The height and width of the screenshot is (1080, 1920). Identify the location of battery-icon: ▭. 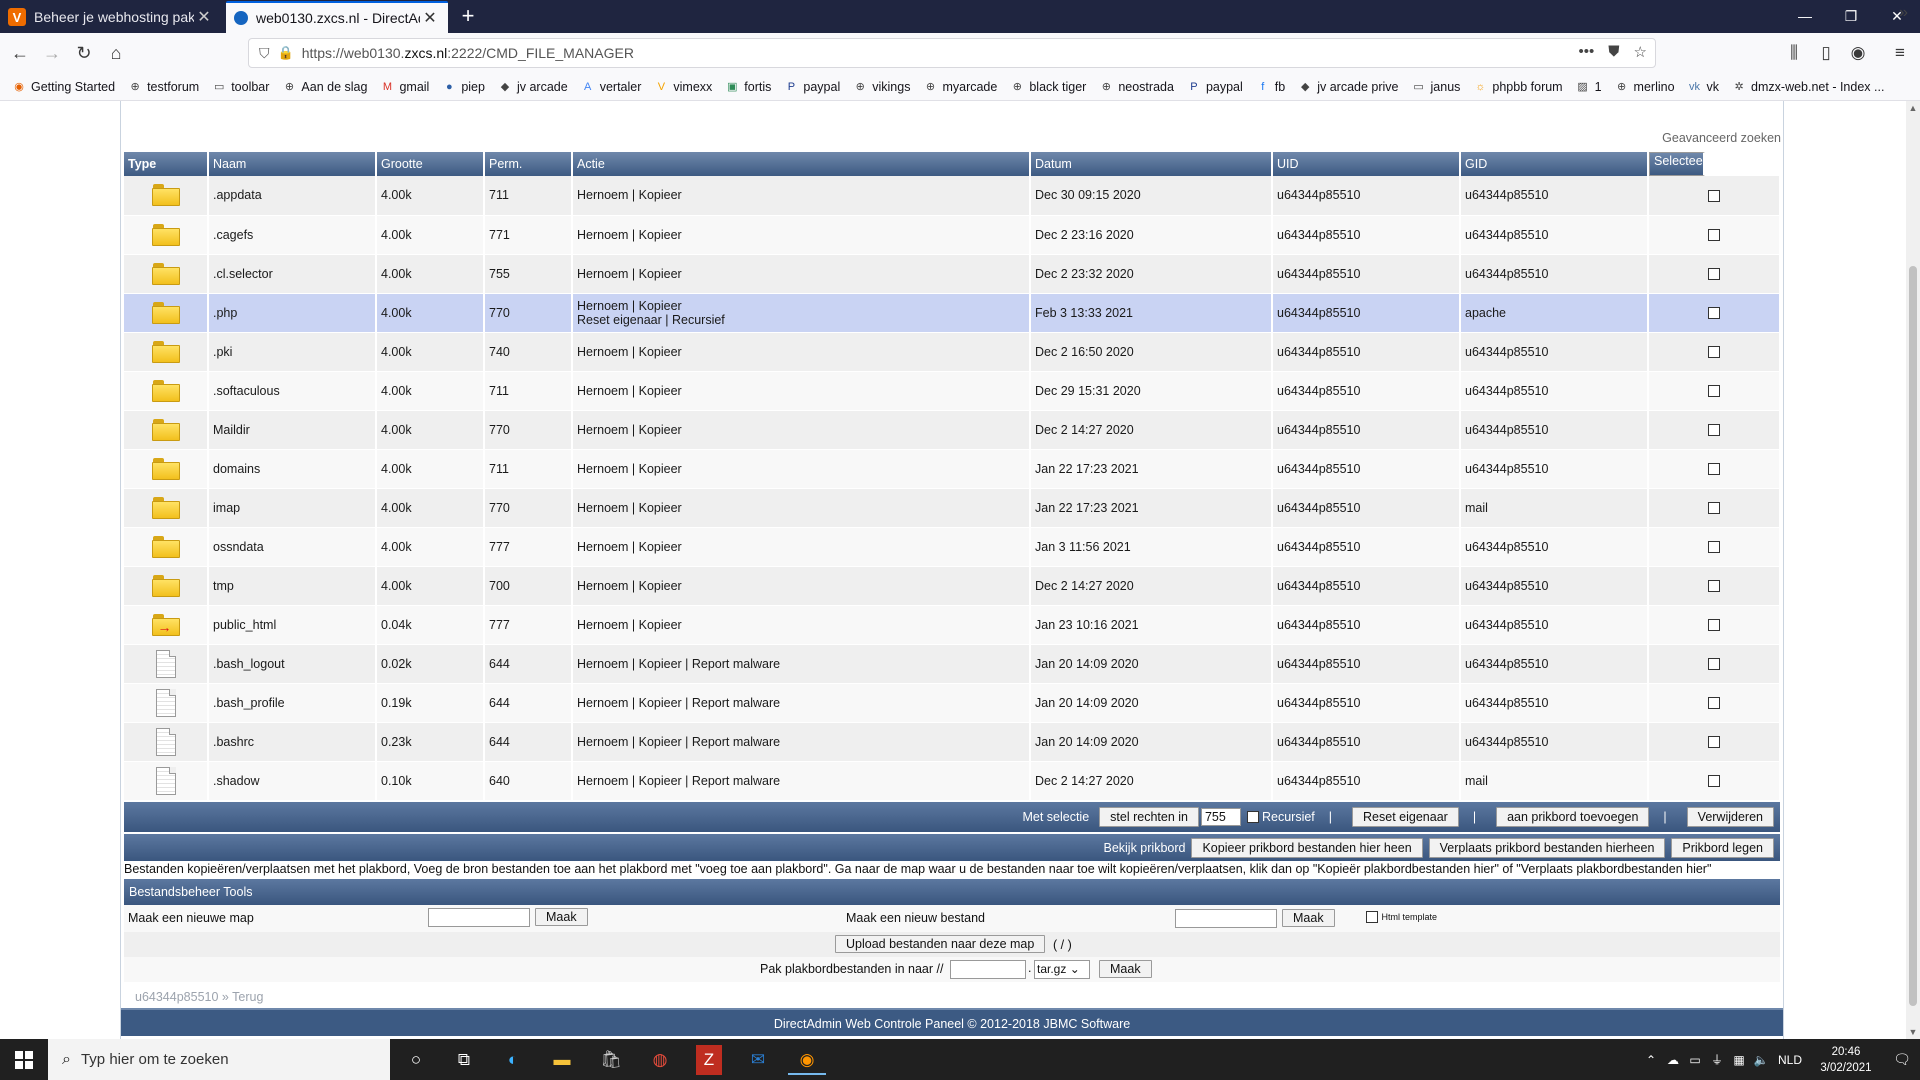
(1695, 1060).